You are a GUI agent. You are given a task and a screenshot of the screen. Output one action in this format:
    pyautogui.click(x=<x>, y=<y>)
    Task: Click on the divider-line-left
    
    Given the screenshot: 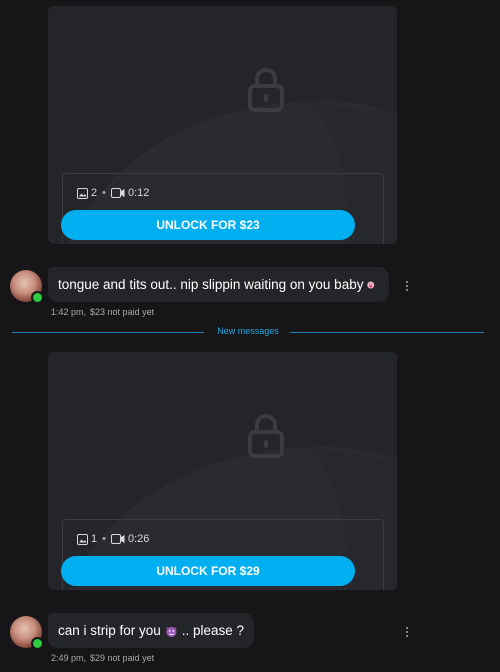 What is the action you would take?
    pyautogui.click(x=108, y=332)
    